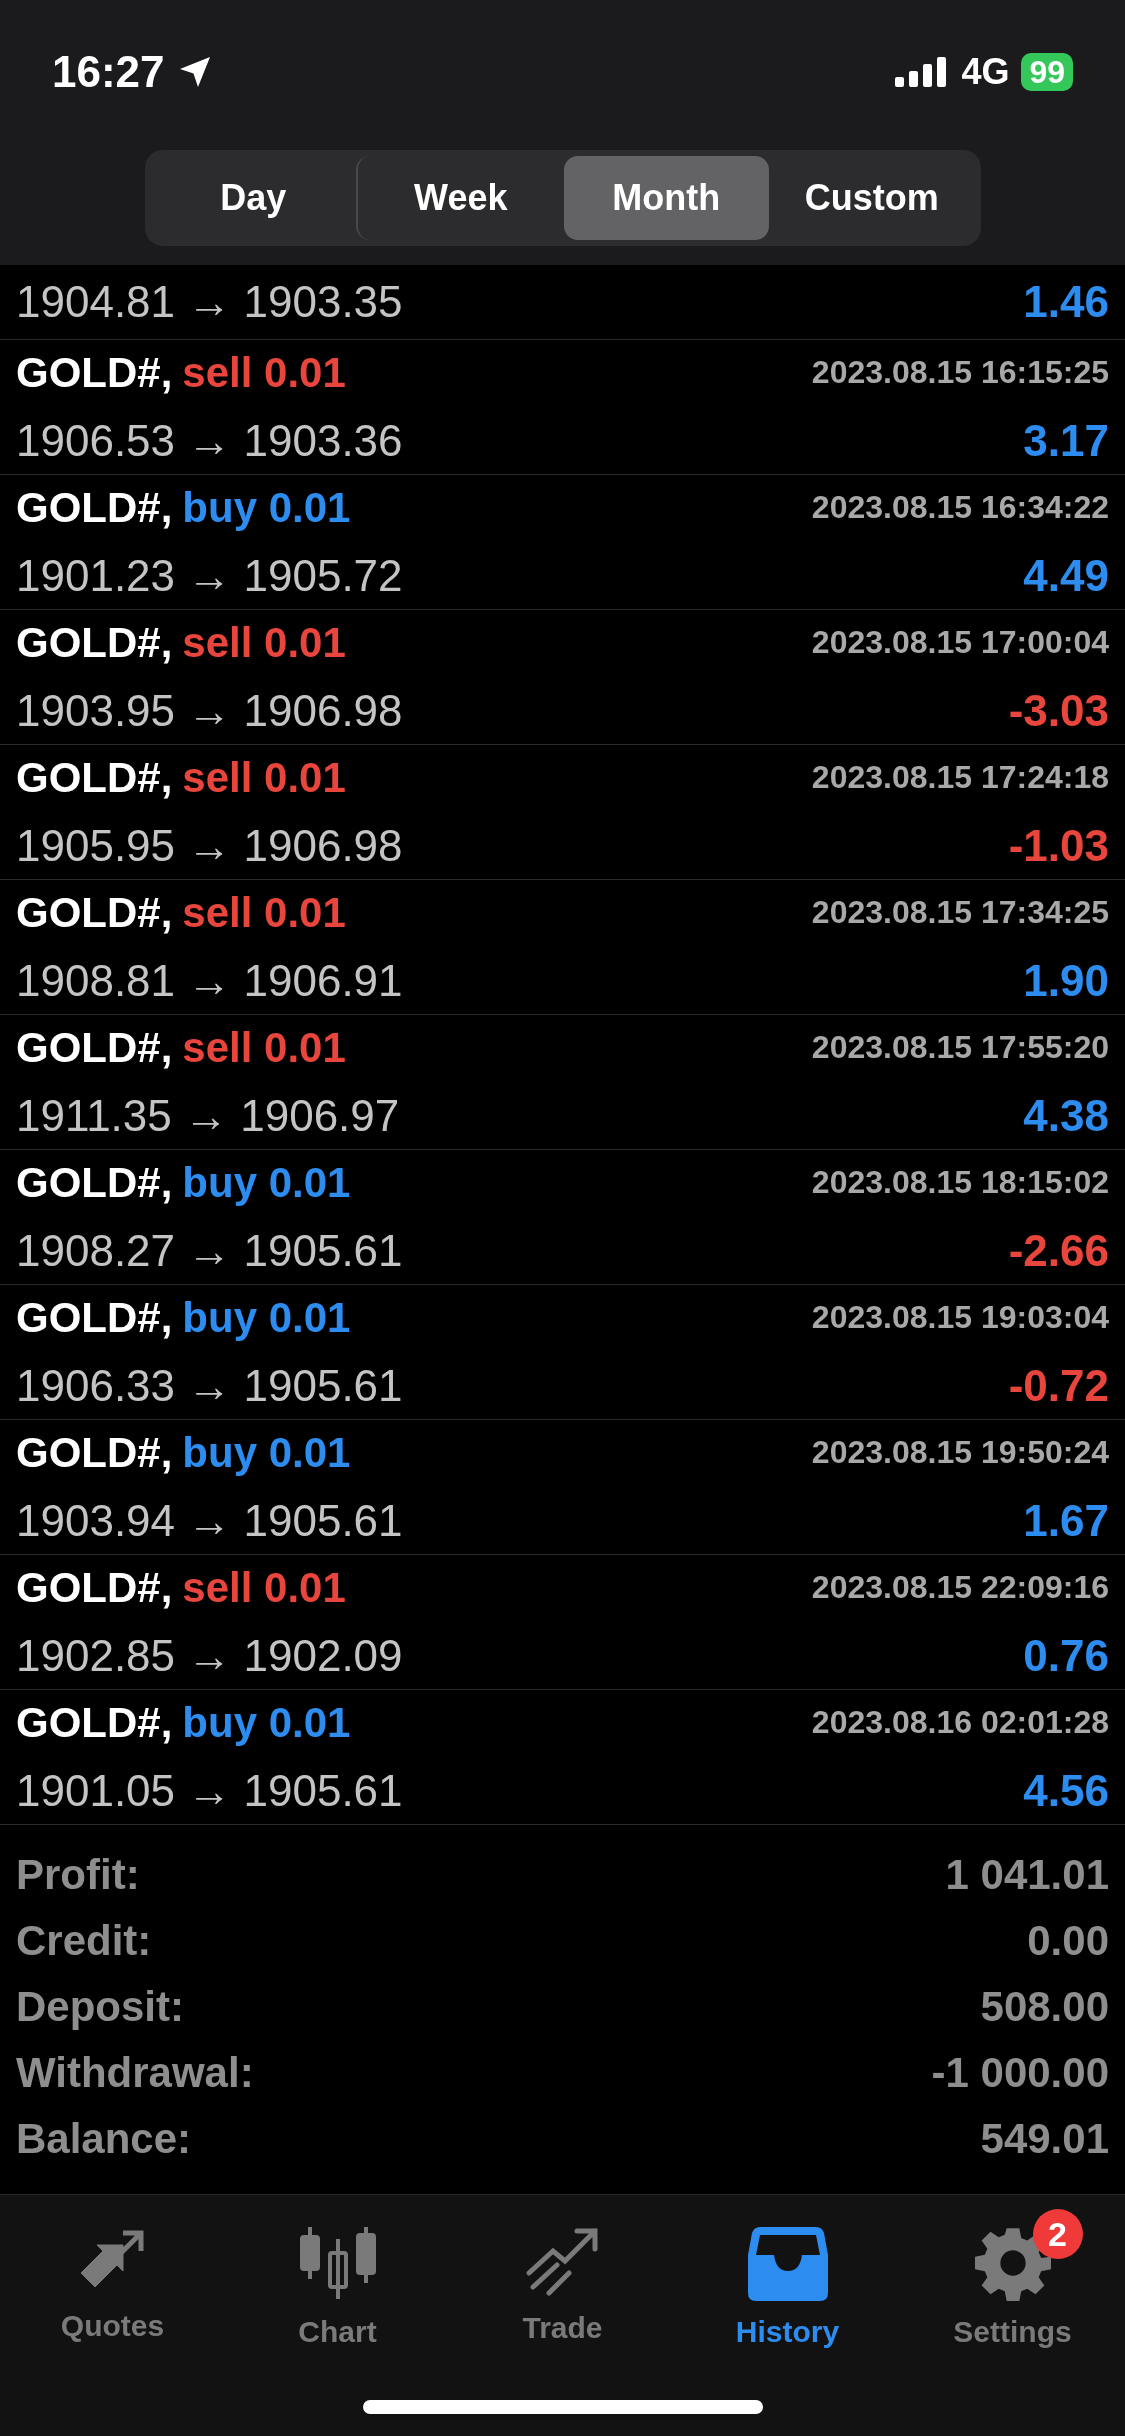  I want to click on price-range: 1911.35 → 1906.97, so click(208, 1115).